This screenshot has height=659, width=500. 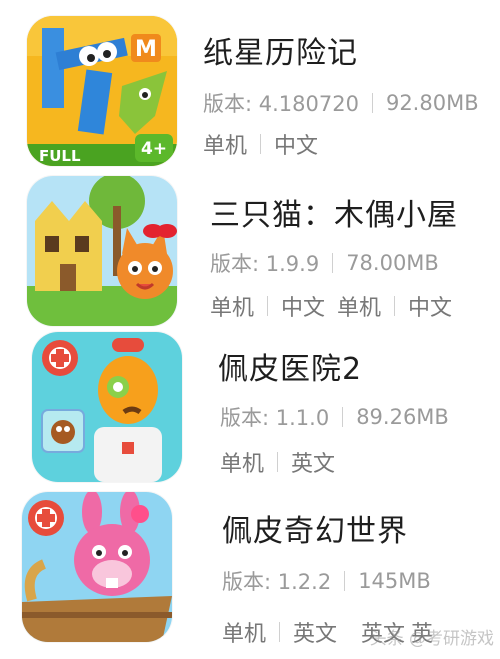 I want to click on app-meta: 版本: 4.180720 92.80MB, so click(x=341, y=103).